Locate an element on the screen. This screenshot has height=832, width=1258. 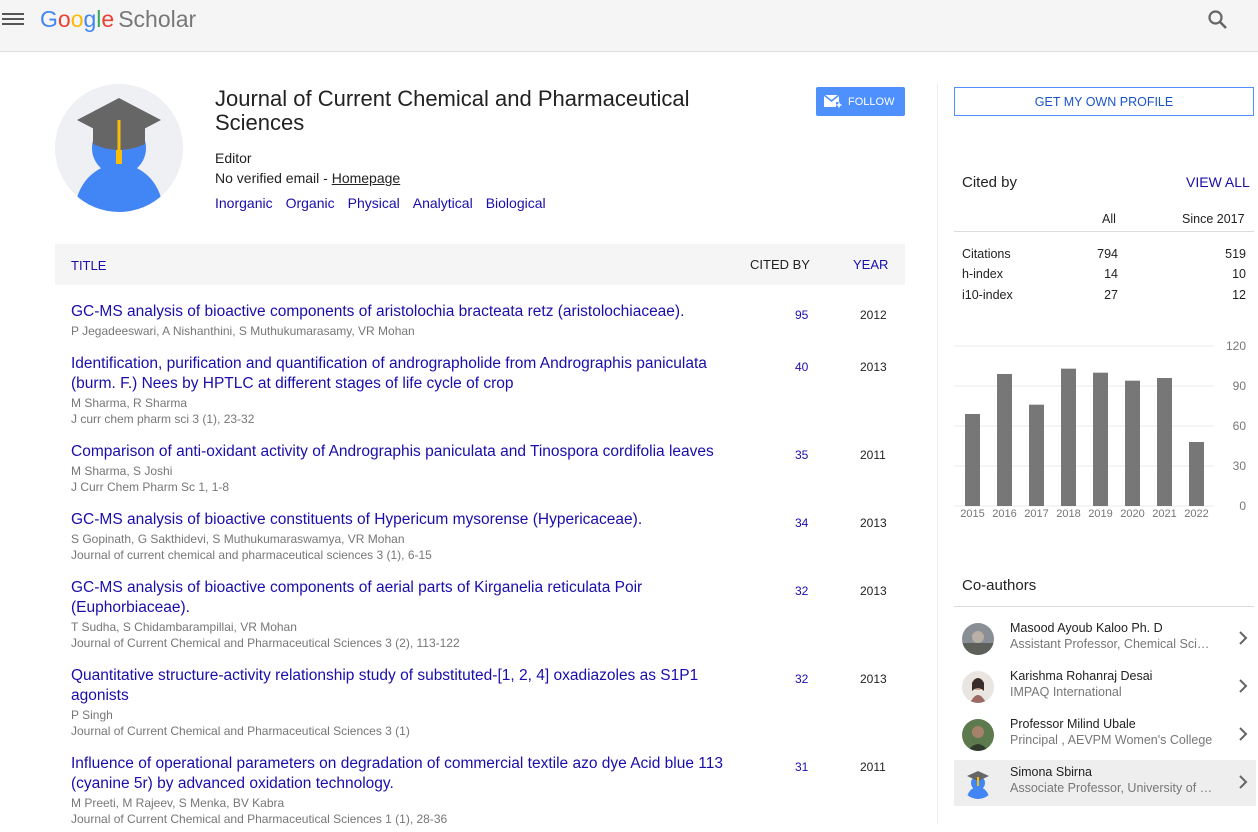
chart-x-tick-label: 2018 is located at coordinates (1068, 514).